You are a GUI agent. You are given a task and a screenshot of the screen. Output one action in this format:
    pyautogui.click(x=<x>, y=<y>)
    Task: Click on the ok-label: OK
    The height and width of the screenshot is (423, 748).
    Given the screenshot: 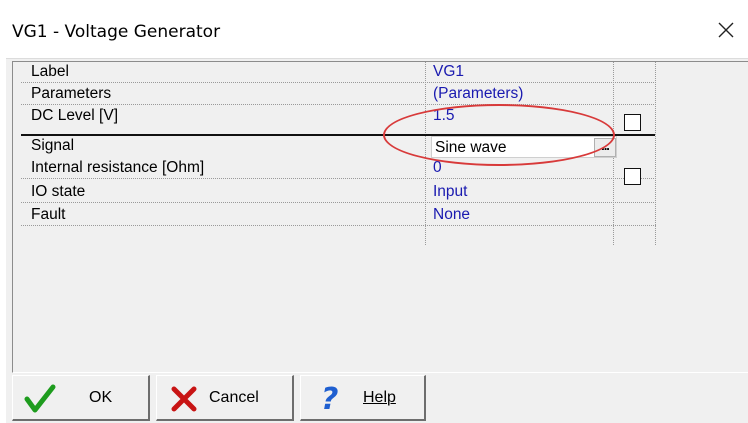 What is the action you would take?
    pyautogui.click(x=101, y=397)
    